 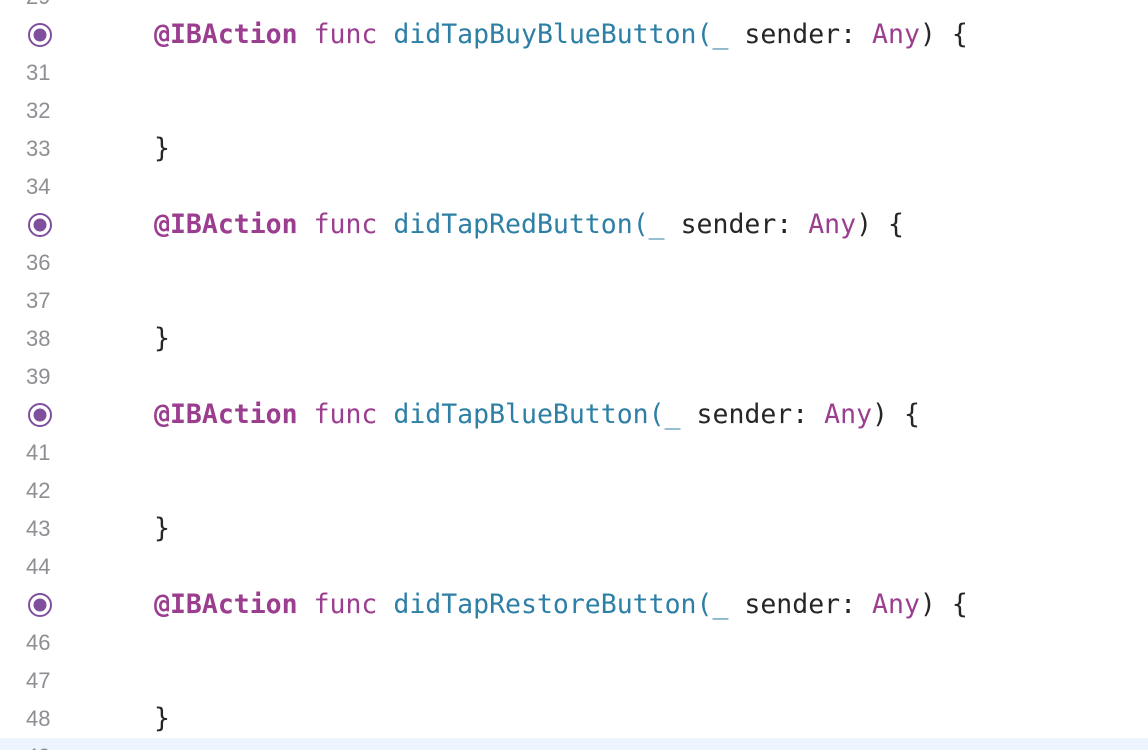 What do you see at coordinates (38, 72) in the screenshot?
I see `line-number: 31` at bounding box center [38, 72].